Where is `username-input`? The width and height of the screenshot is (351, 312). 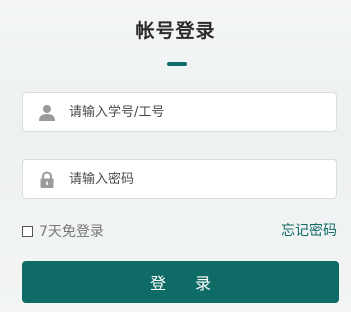
username-input is located at coordinates (196, 112).